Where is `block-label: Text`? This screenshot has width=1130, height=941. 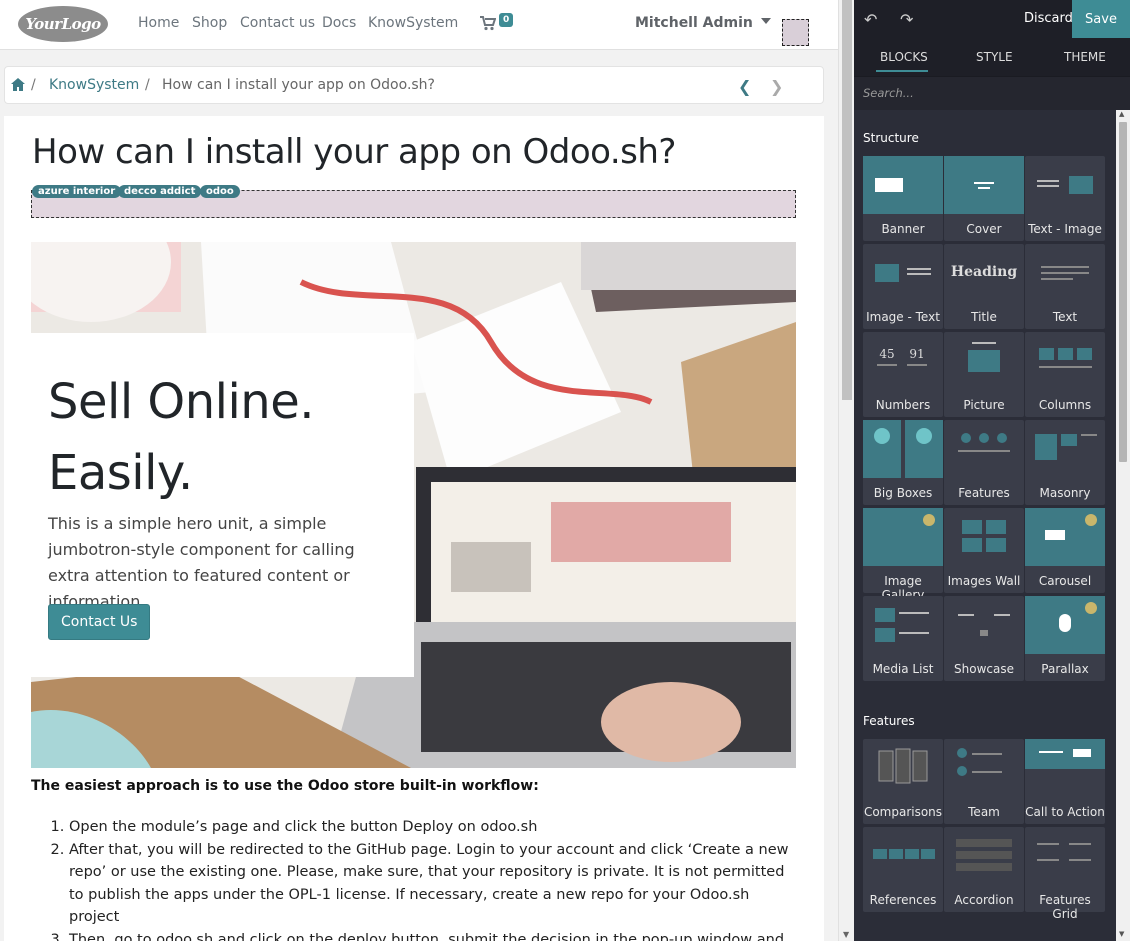
block-label: Text is located at coordinates (1065, 317).